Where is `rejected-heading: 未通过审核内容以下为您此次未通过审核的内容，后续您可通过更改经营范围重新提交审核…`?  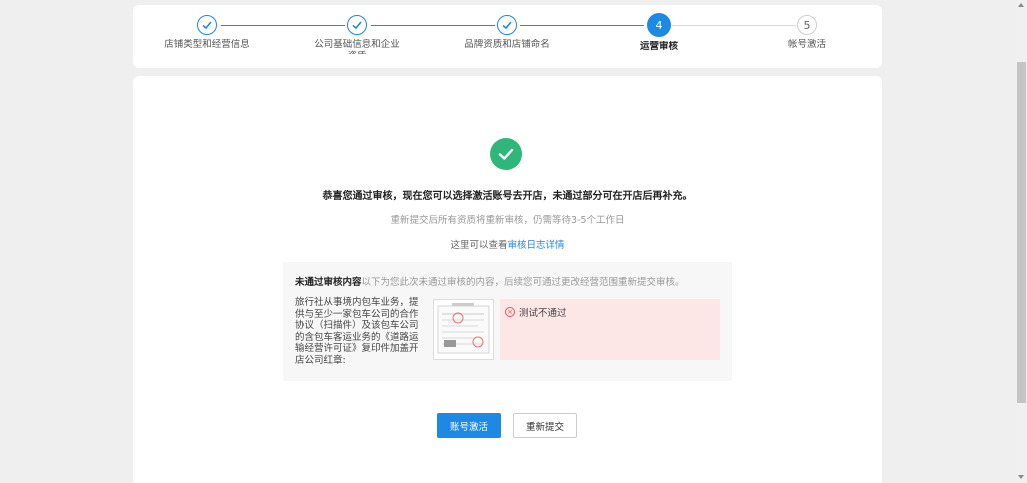
rejected-heading: 未通过审核内容以下为您此次未通过审核的内容，后续您可通过更改经营范围重新提交审核… is located at coordinates (490, 281).